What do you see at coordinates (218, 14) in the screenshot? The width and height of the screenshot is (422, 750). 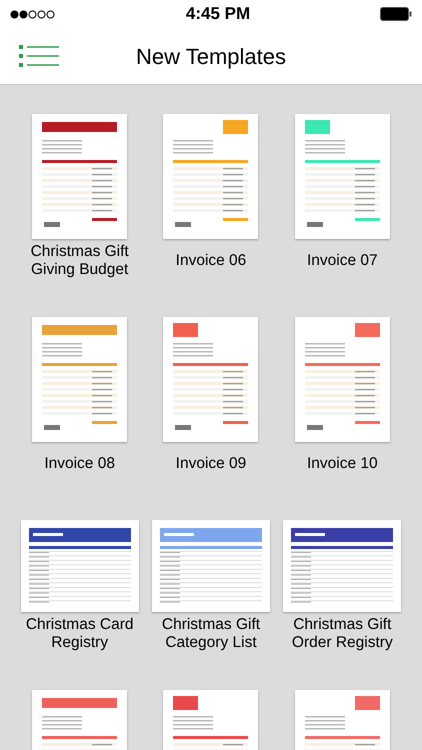 I see `status-time: 4:45 PM` at bounding box center [218, 14].